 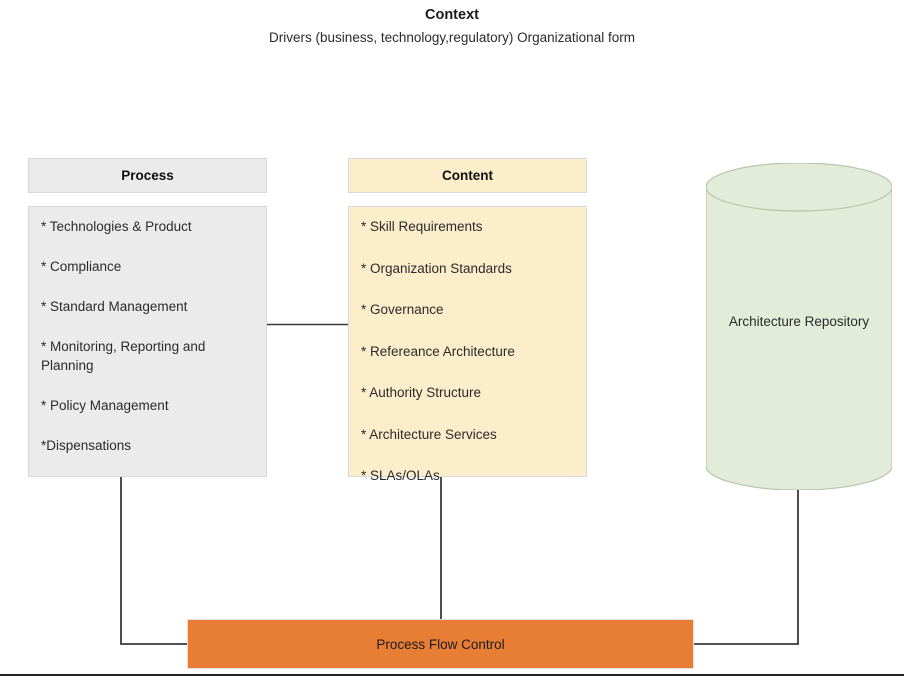 I want to click on bottom-divider, so click(x=452, y=675).